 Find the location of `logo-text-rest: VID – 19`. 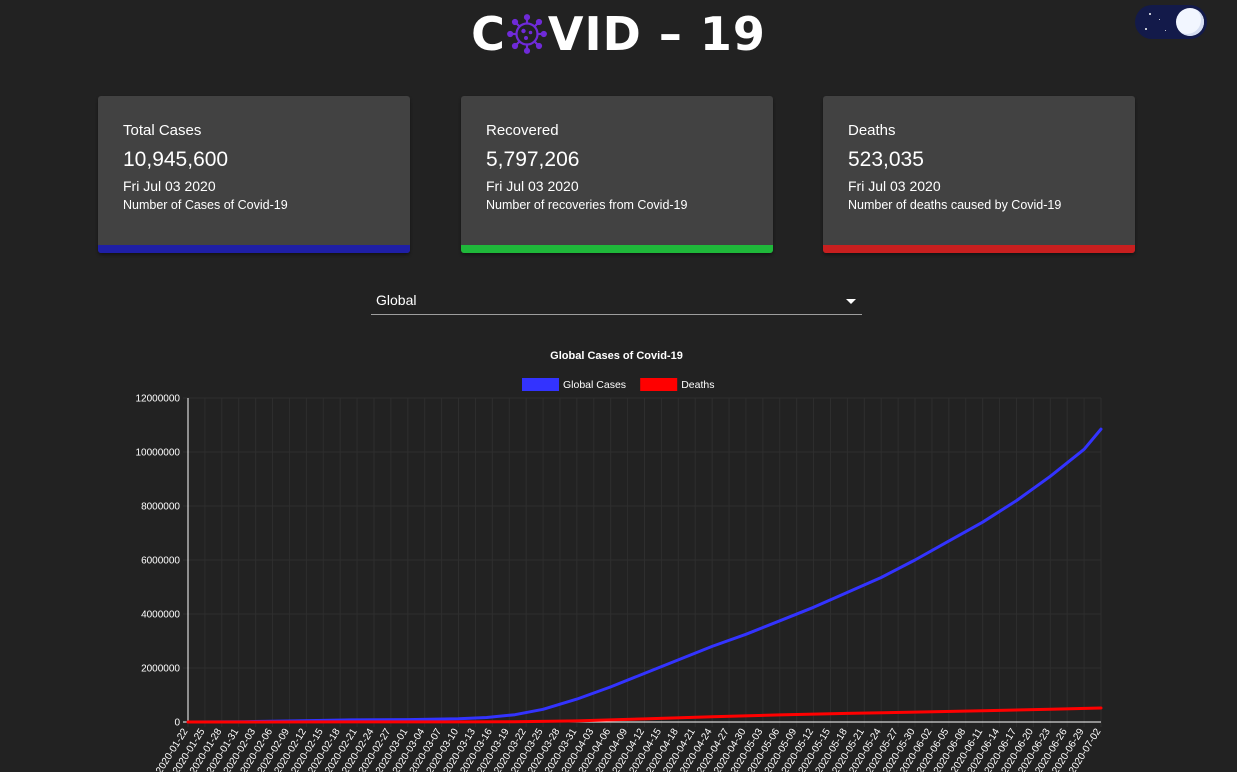

logo-text-rest: VID – 19 is located at coordinates (656, 34).